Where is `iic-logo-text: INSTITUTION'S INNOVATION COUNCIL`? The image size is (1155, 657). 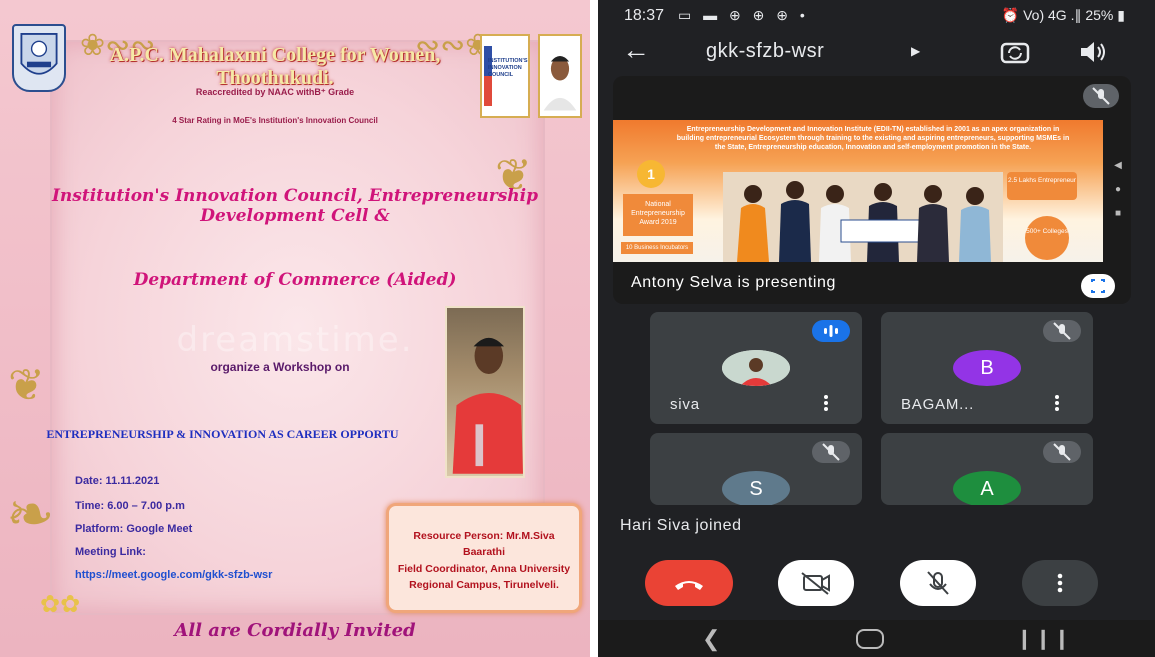 iic-logo-text: INSTITUTION'S INNOVATION COUNCIL is located at coordinates (508, 68).